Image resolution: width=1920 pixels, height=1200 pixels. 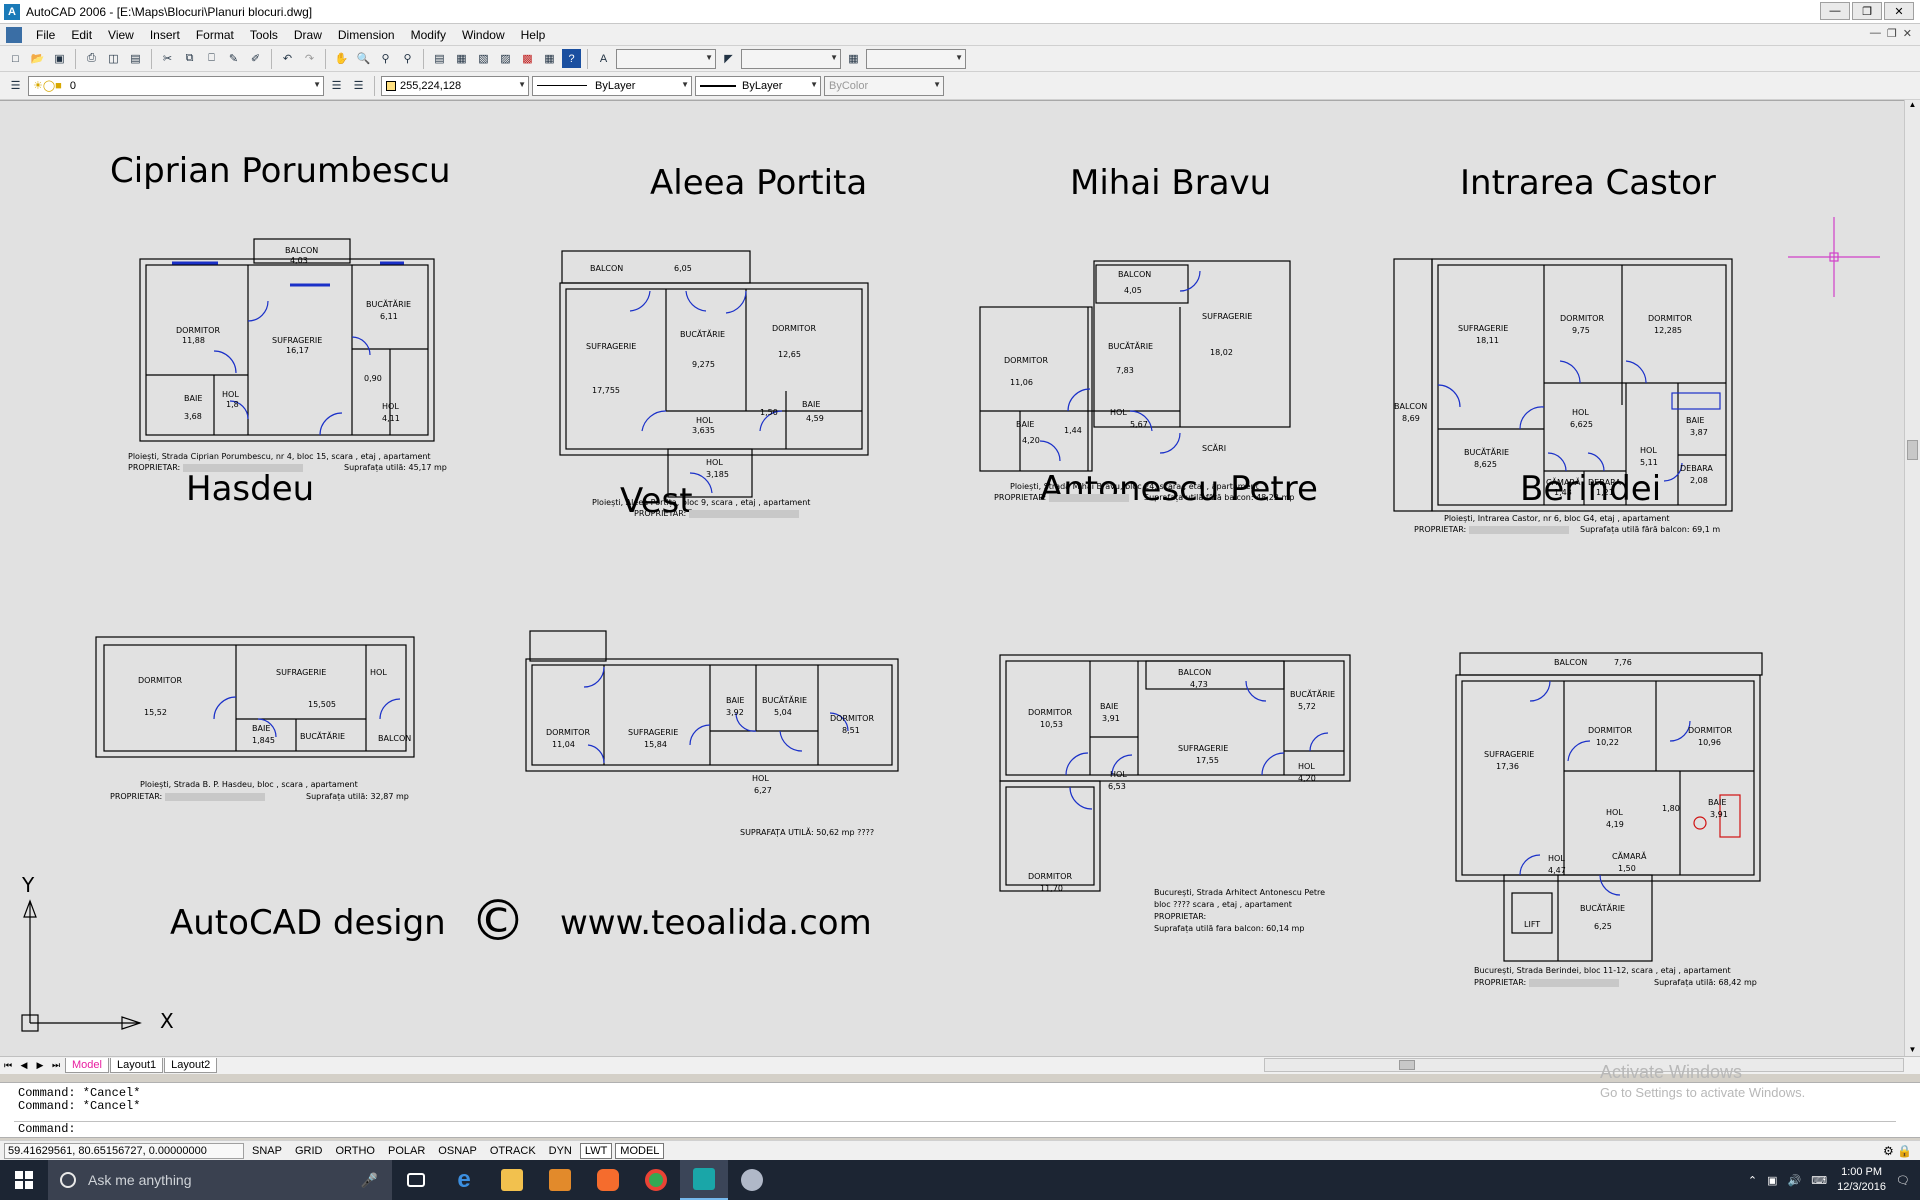 I want to click on tool-palettes-icon: ▧, so click(x=483, y=58).